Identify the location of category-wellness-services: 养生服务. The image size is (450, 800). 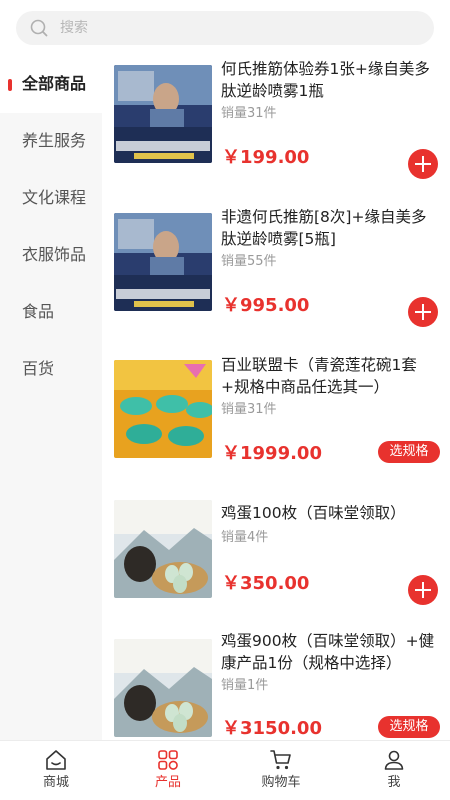
(51, 141).